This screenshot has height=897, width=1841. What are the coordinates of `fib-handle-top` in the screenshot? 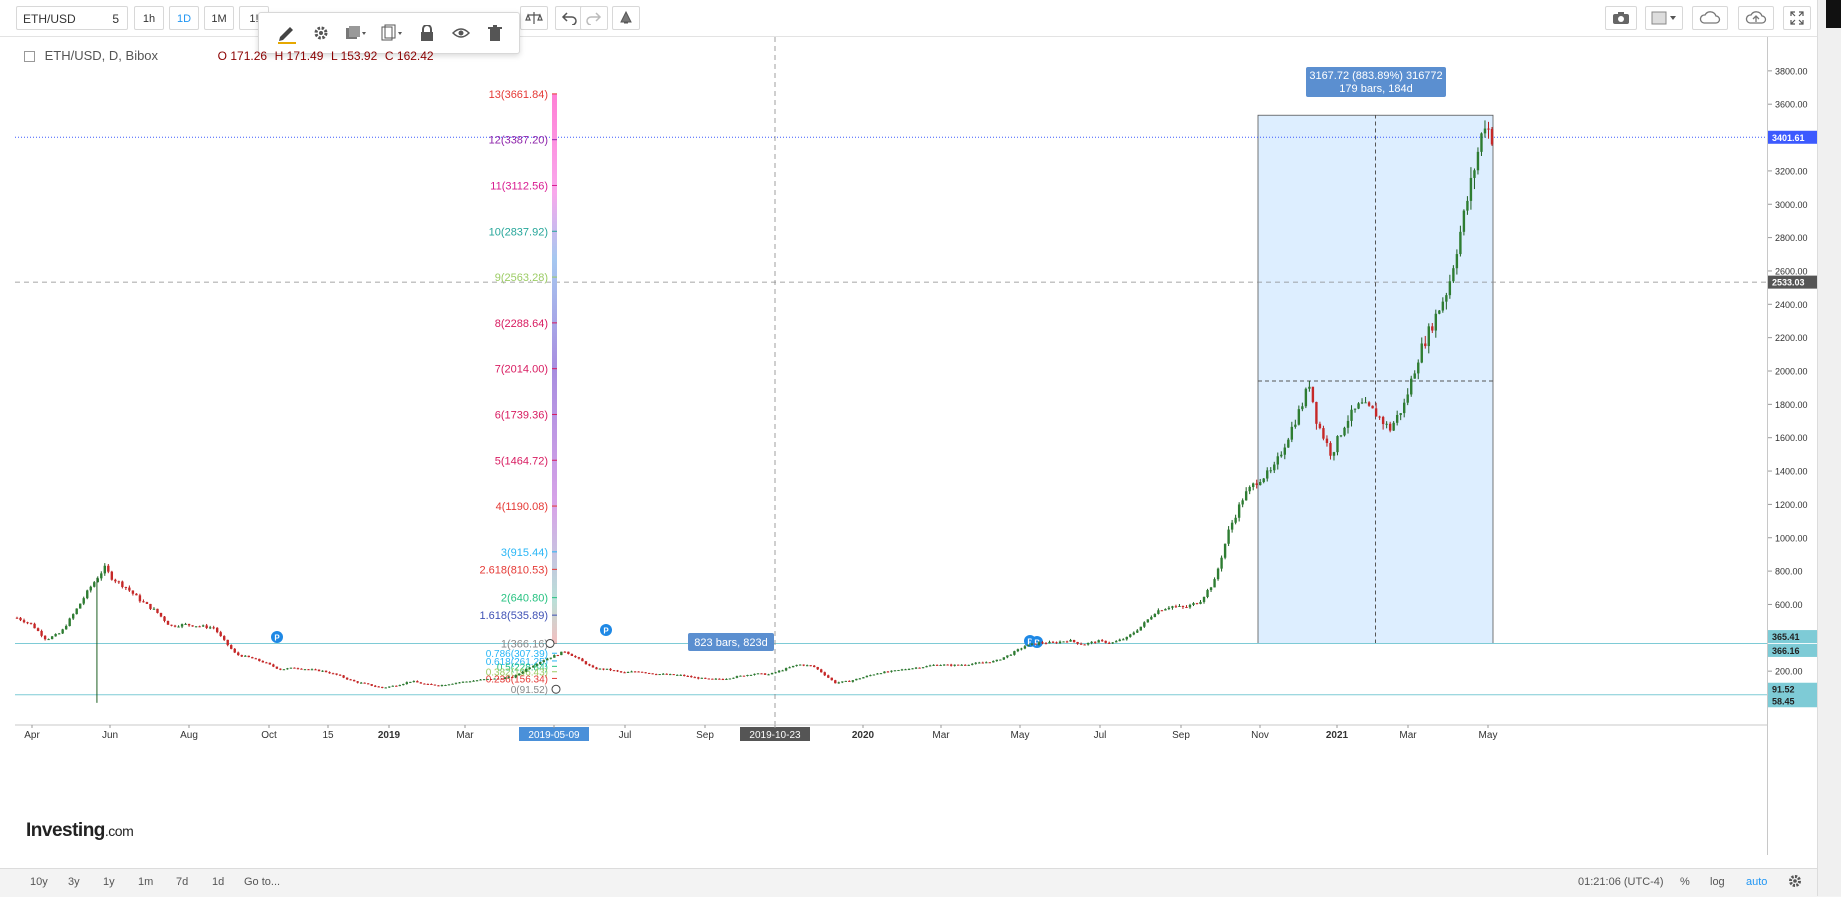 It's located at (550, 643).